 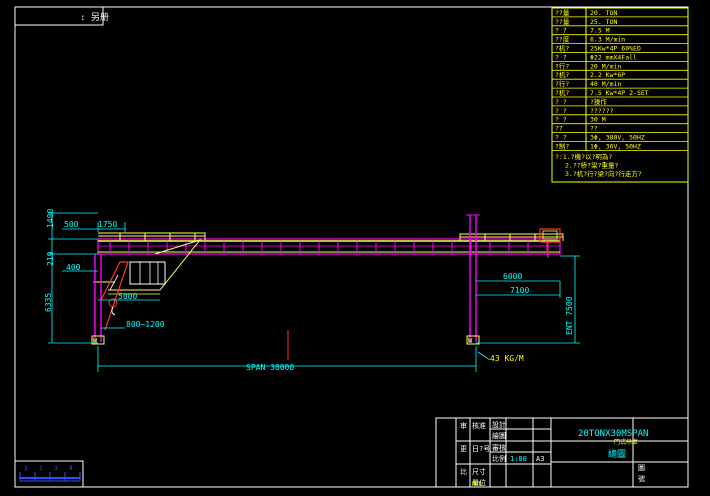 What do you see at coordinates (615, 146) in the screenshot?
I see `spec-row-value: 1Φ, 36V, 50HZ` at bounding box center [615, 146].